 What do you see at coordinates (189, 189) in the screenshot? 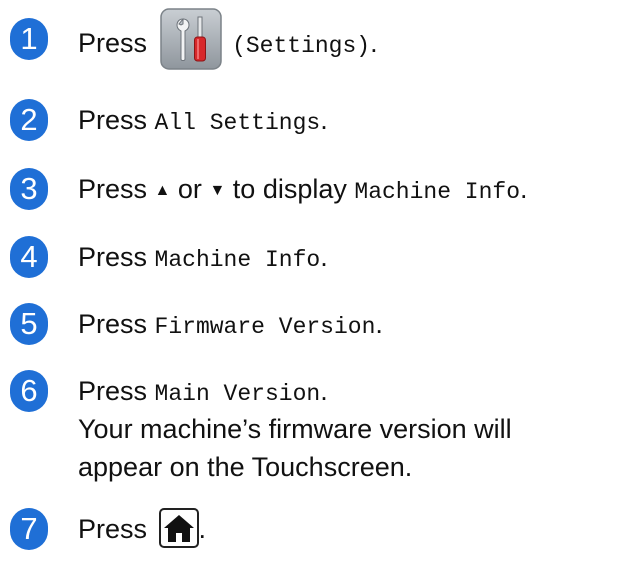
I see `or-word: or` at bounding box center [189, 189].